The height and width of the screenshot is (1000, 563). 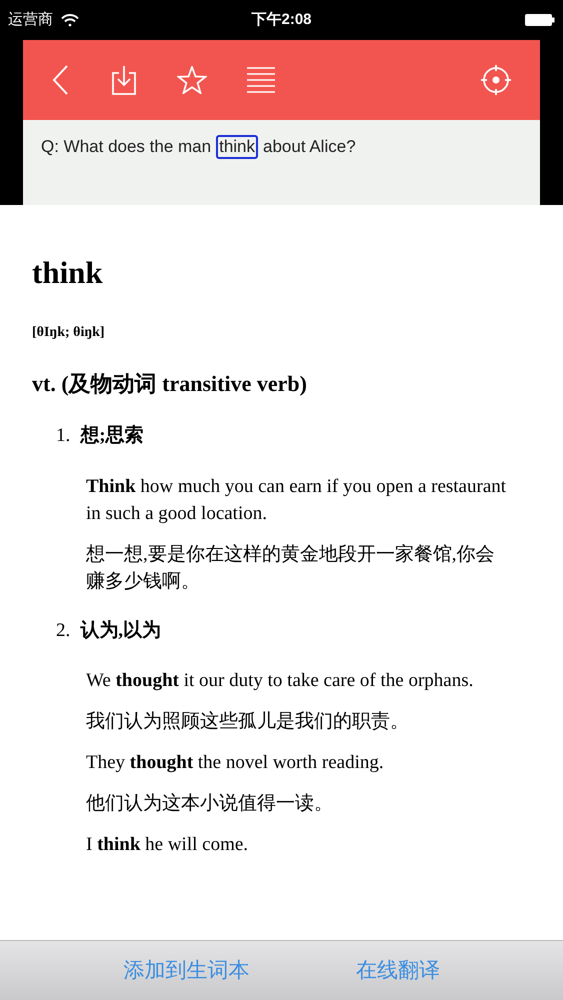 I want to click on action-button: 在线翻译, so click(x=398, y=970).